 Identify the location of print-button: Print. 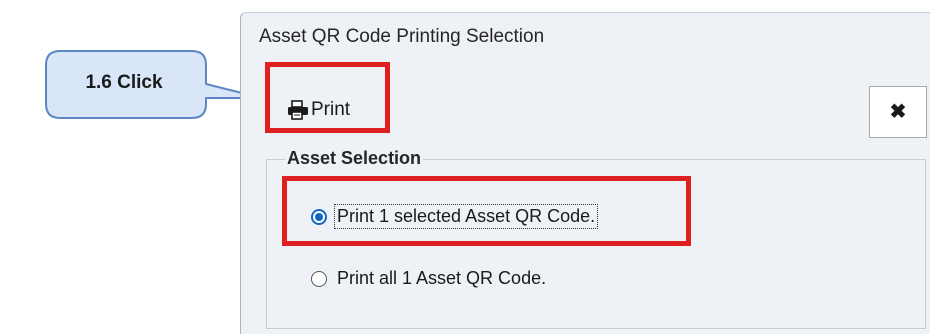
(326, 110).